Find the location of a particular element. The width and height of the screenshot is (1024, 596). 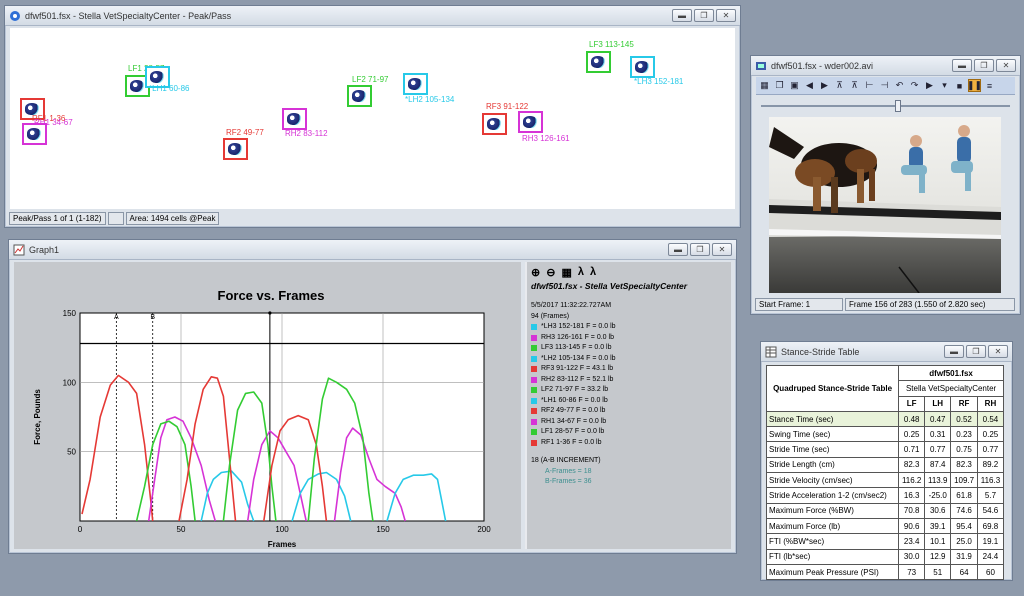

table-cell: 87.4 is located at coordinates (938, 465).